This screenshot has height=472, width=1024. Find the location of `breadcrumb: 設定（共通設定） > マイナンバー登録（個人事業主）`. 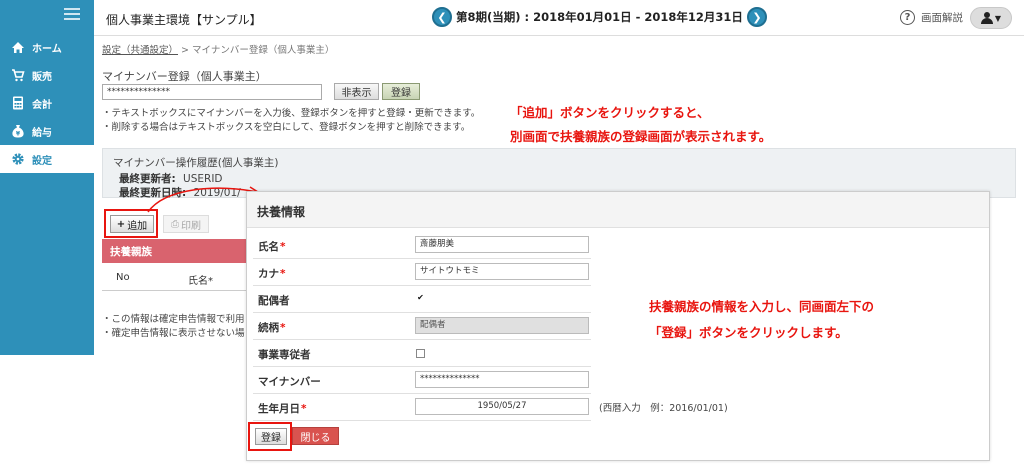

breadcrumb: 設定（共通設定） > マイナンバー登録（個人事業主） is located at coordinates (218, 49).